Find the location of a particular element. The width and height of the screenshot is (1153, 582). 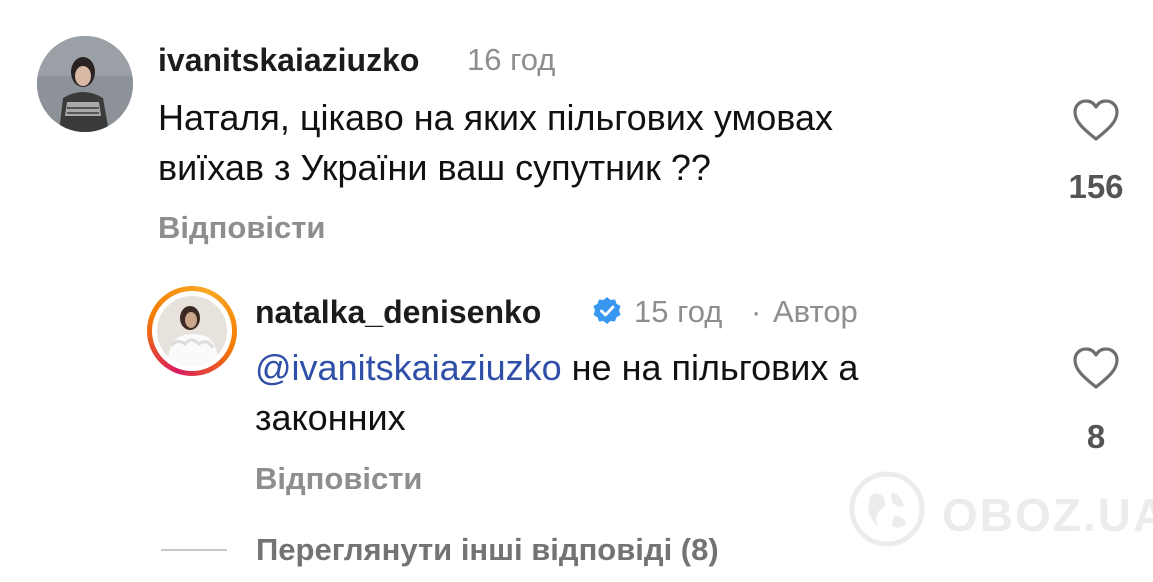

verified-badge is located at coordinates (607, 313).